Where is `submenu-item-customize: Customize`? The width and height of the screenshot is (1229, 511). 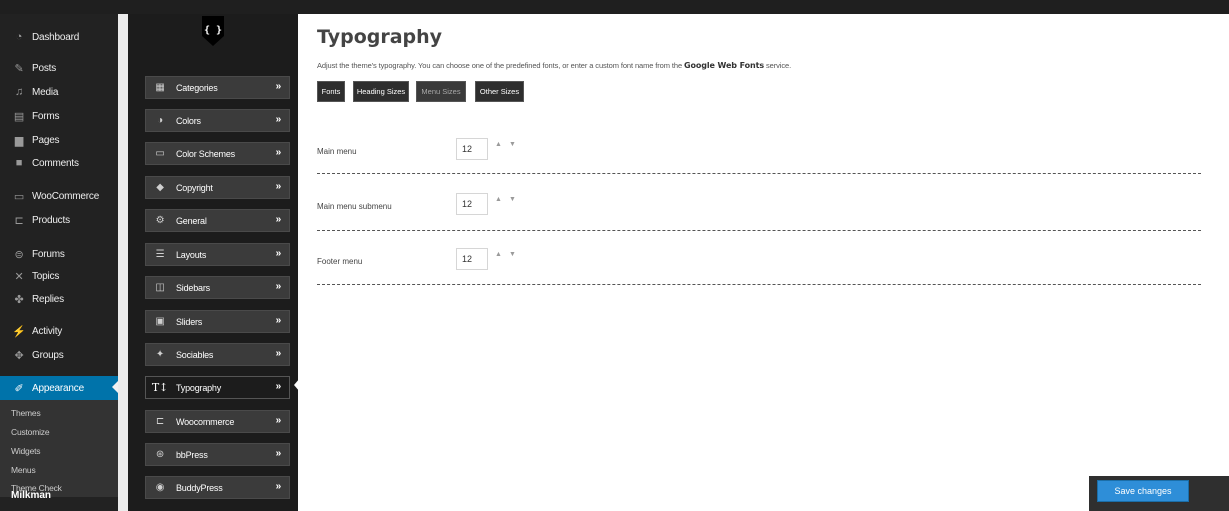
submenu-item-customize: Customize is located at coordinates (30, 432).